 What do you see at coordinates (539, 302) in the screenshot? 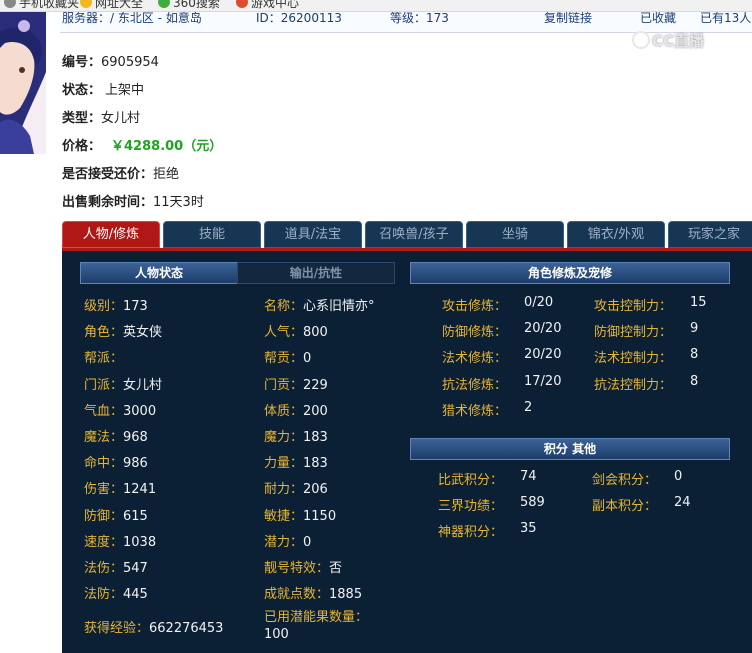
I see `cultivation-row-0-value: 0/20` at bounding box center [539, 302].